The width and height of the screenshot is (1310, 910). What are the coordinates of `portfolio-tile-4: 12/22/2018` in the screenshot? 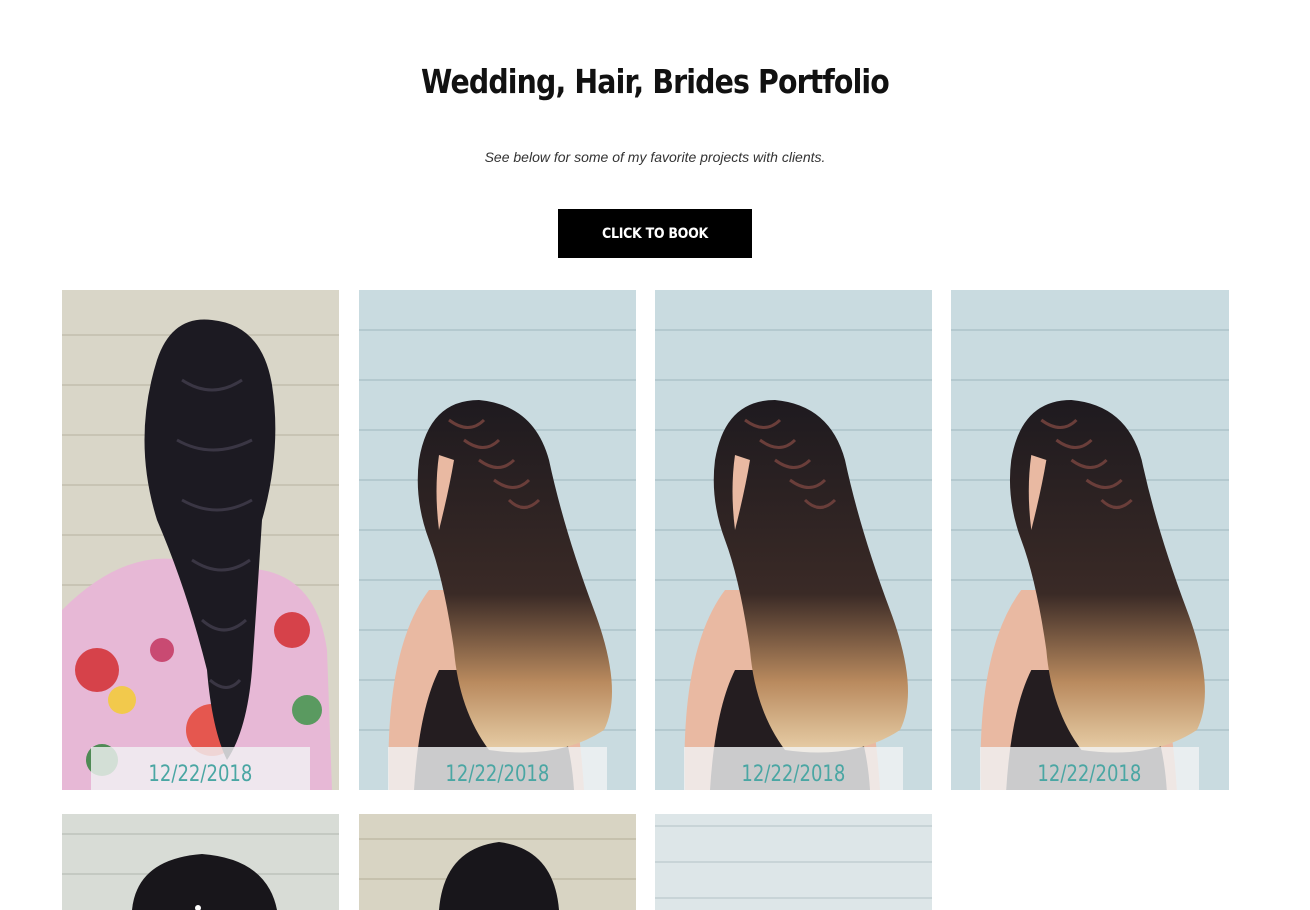 It's located at (1090, 540).